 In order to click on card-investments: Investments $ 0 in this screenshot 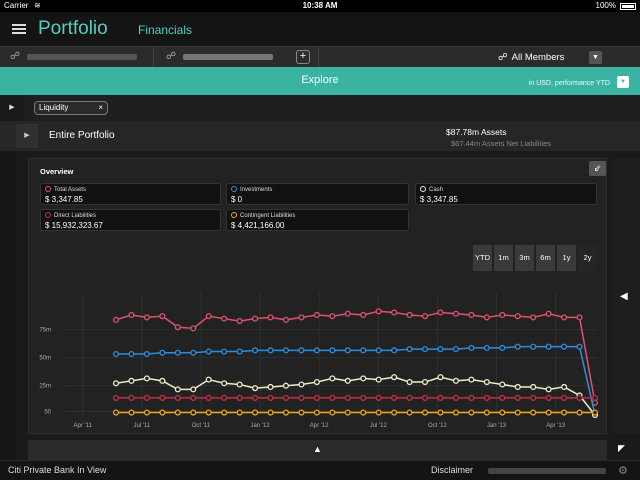, I will do `click(317, 194)`.